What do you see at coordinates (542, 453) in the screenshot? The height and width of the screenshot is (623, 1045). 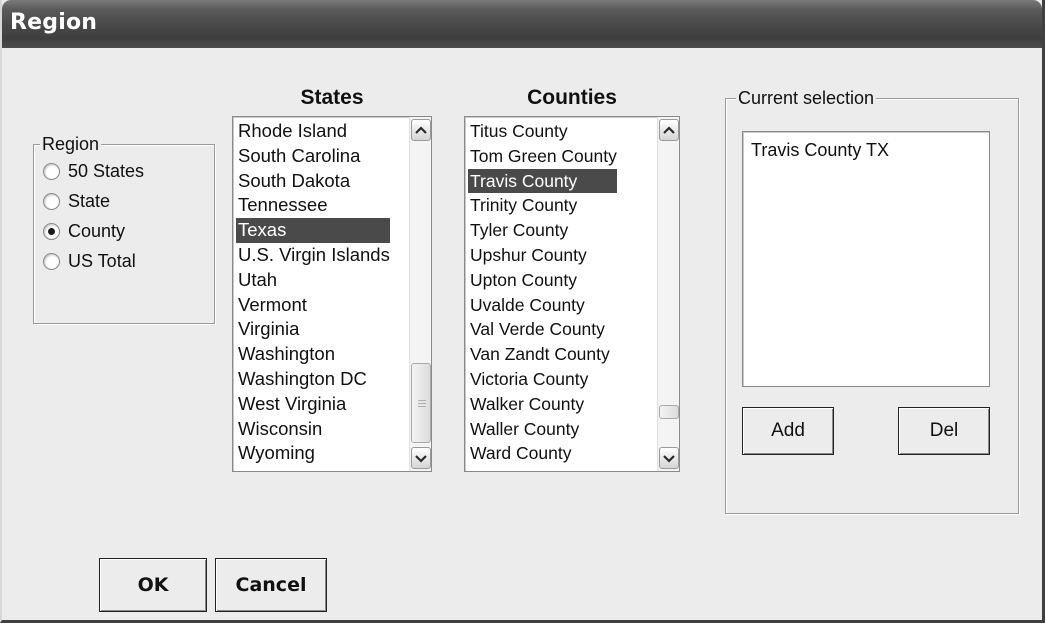 I see `counties-list-item: Ward County` at bounding box center [542, 453].